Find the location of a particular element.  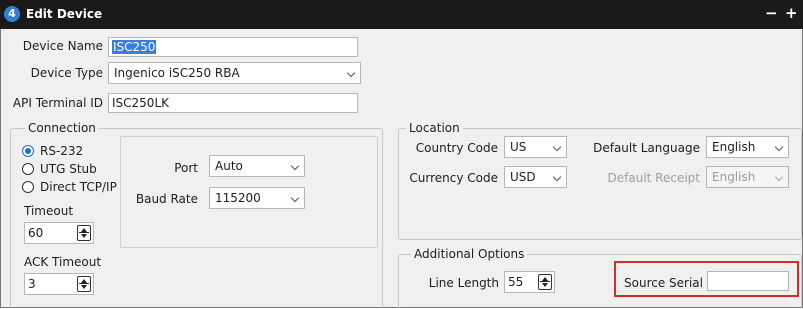

source-serial-label: Source Serial is located at coordinates (663, 283).